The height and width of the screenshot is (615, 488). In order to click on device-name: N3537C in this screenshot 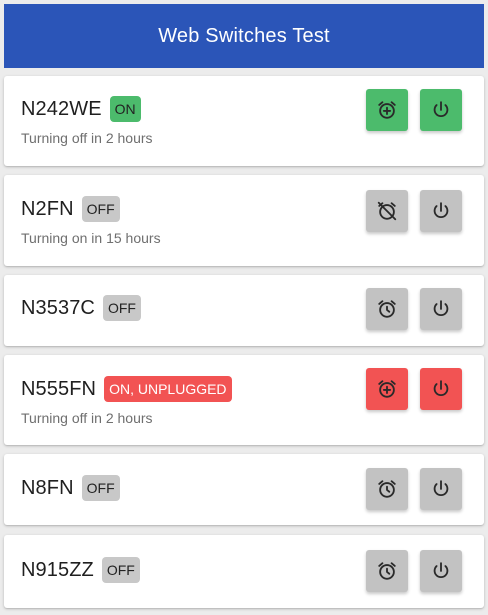, I will do `click(58, 307)`.